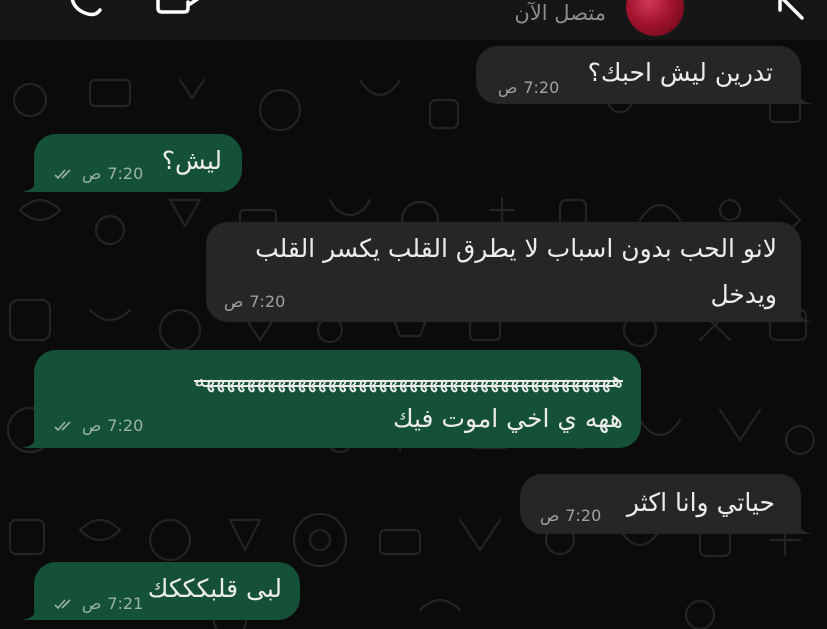  I want to click on avatar, so click(655, 18).